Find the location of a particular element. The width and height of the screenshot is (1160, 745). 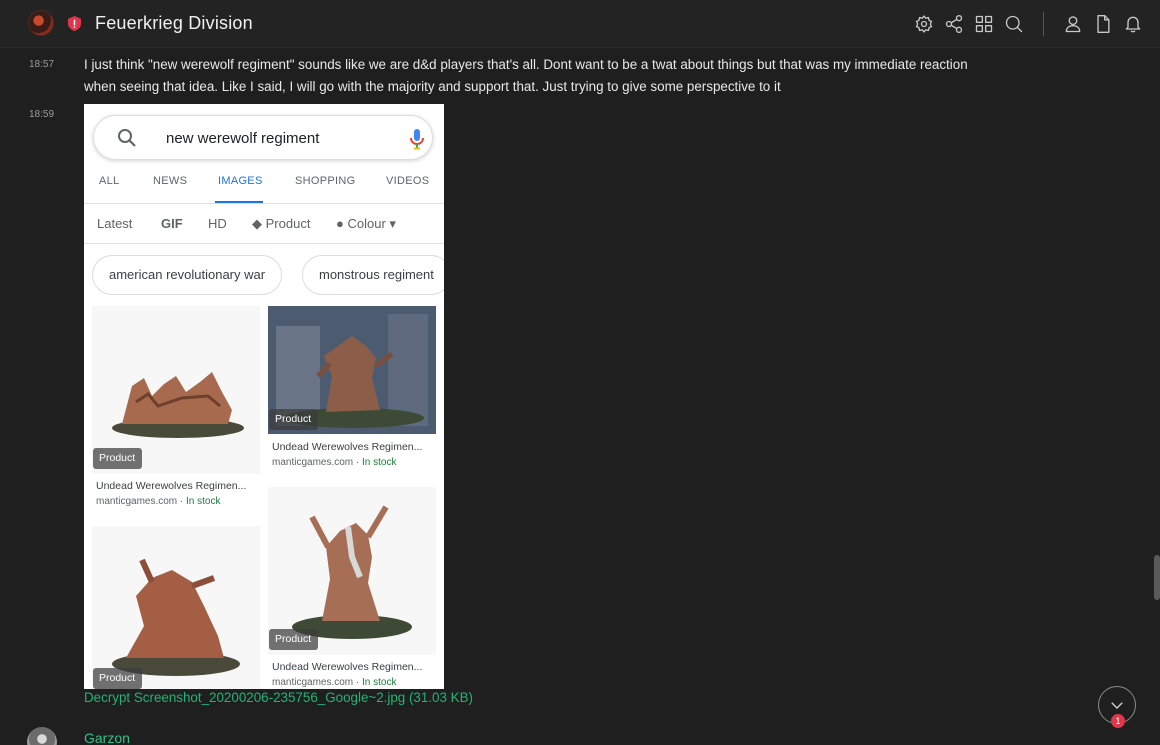

filter-gif: GIF is located at coordinates (172, 223).